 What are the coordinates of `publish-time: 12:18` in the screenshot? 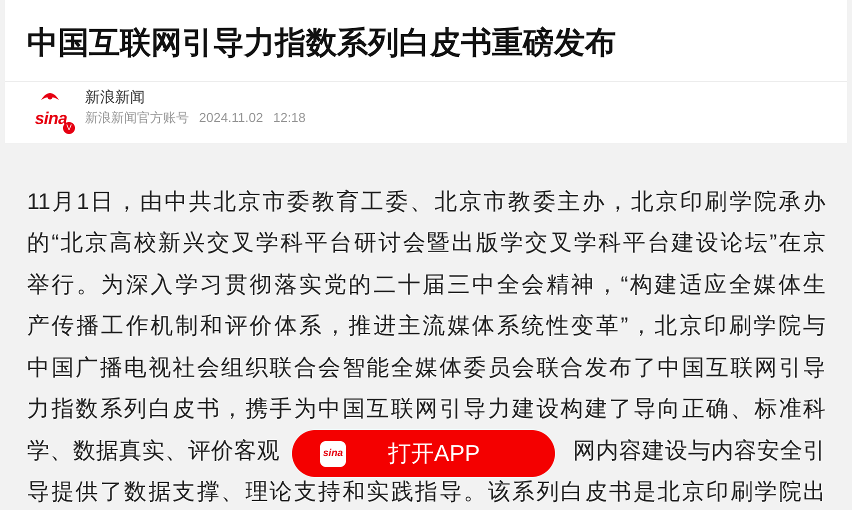 It's located at (289, 118).